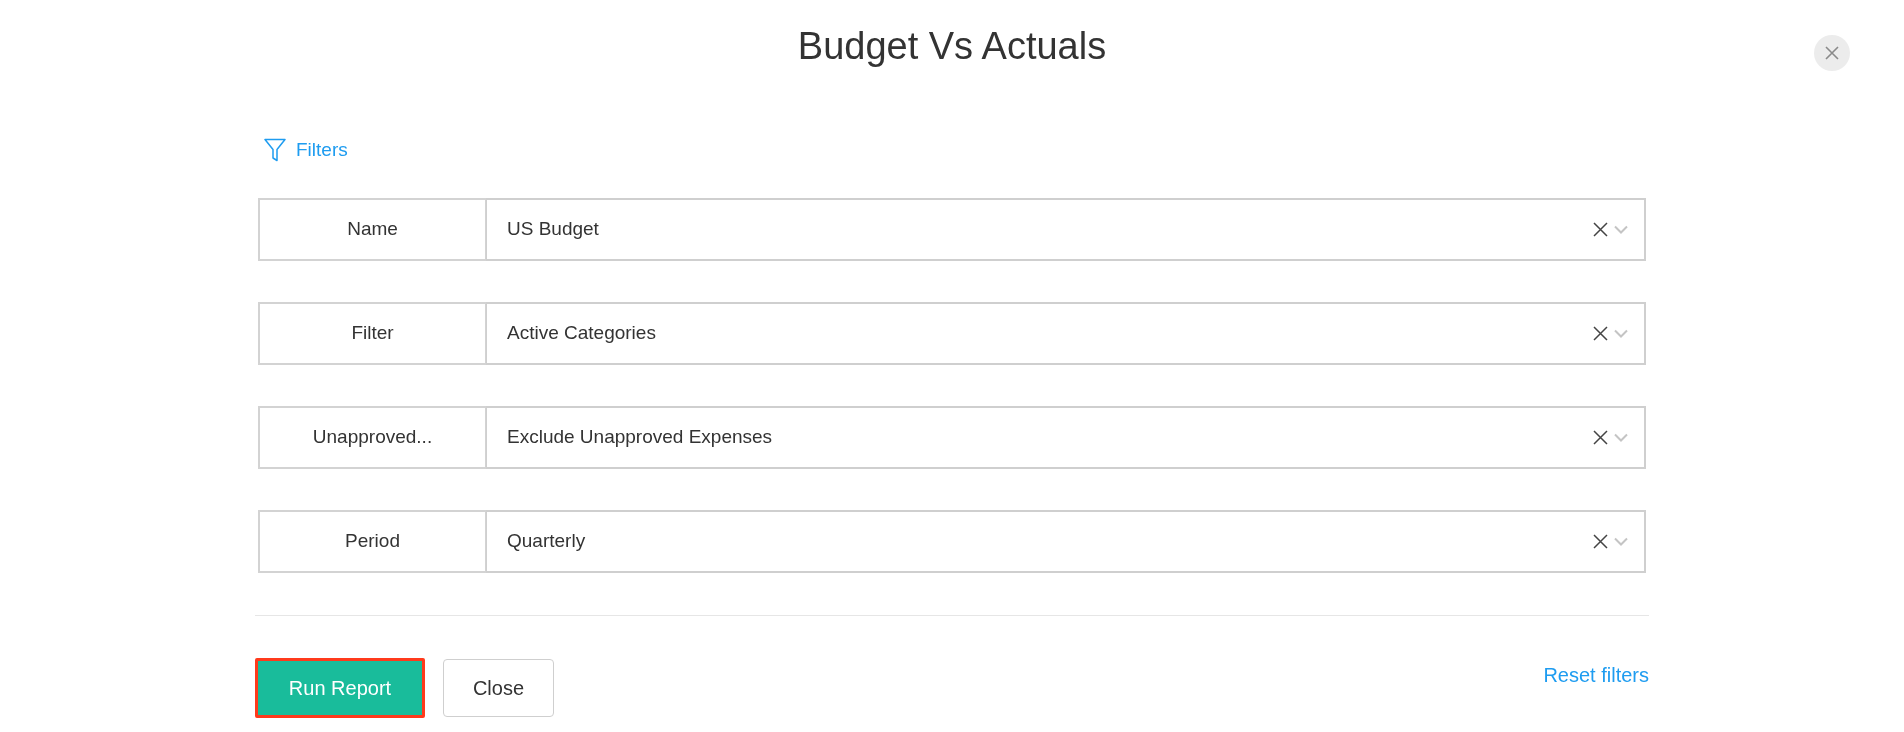  I want to click on close-icon, so click(1832, 53).